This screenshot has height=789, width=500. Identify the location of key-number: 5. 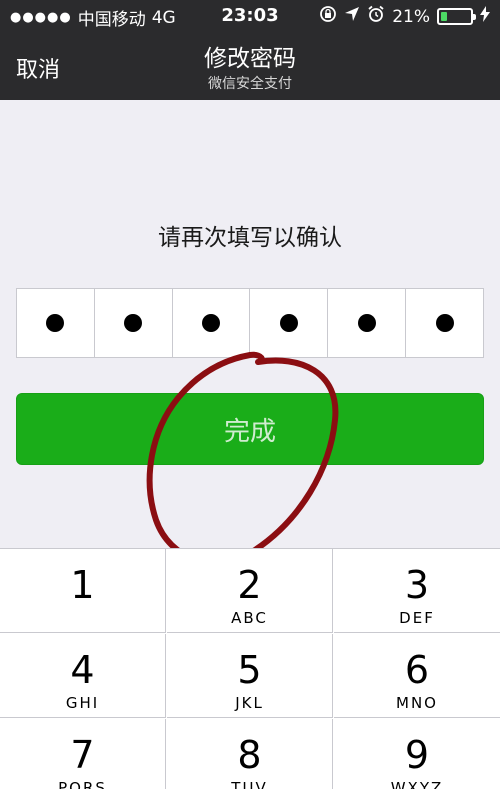
(249, 670).